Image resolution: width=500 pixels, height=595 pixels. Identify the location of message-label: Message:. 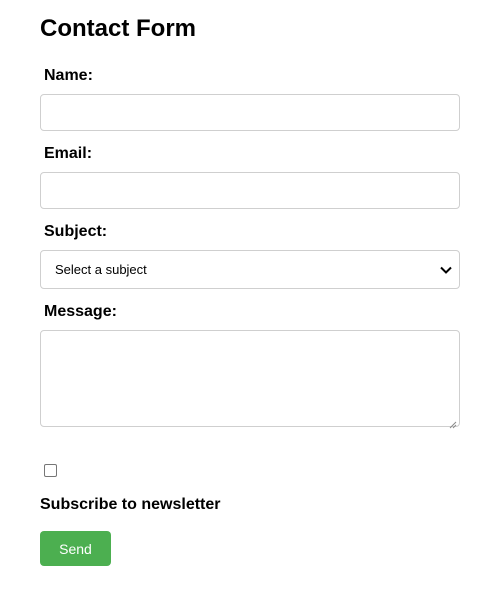
(80, 311).